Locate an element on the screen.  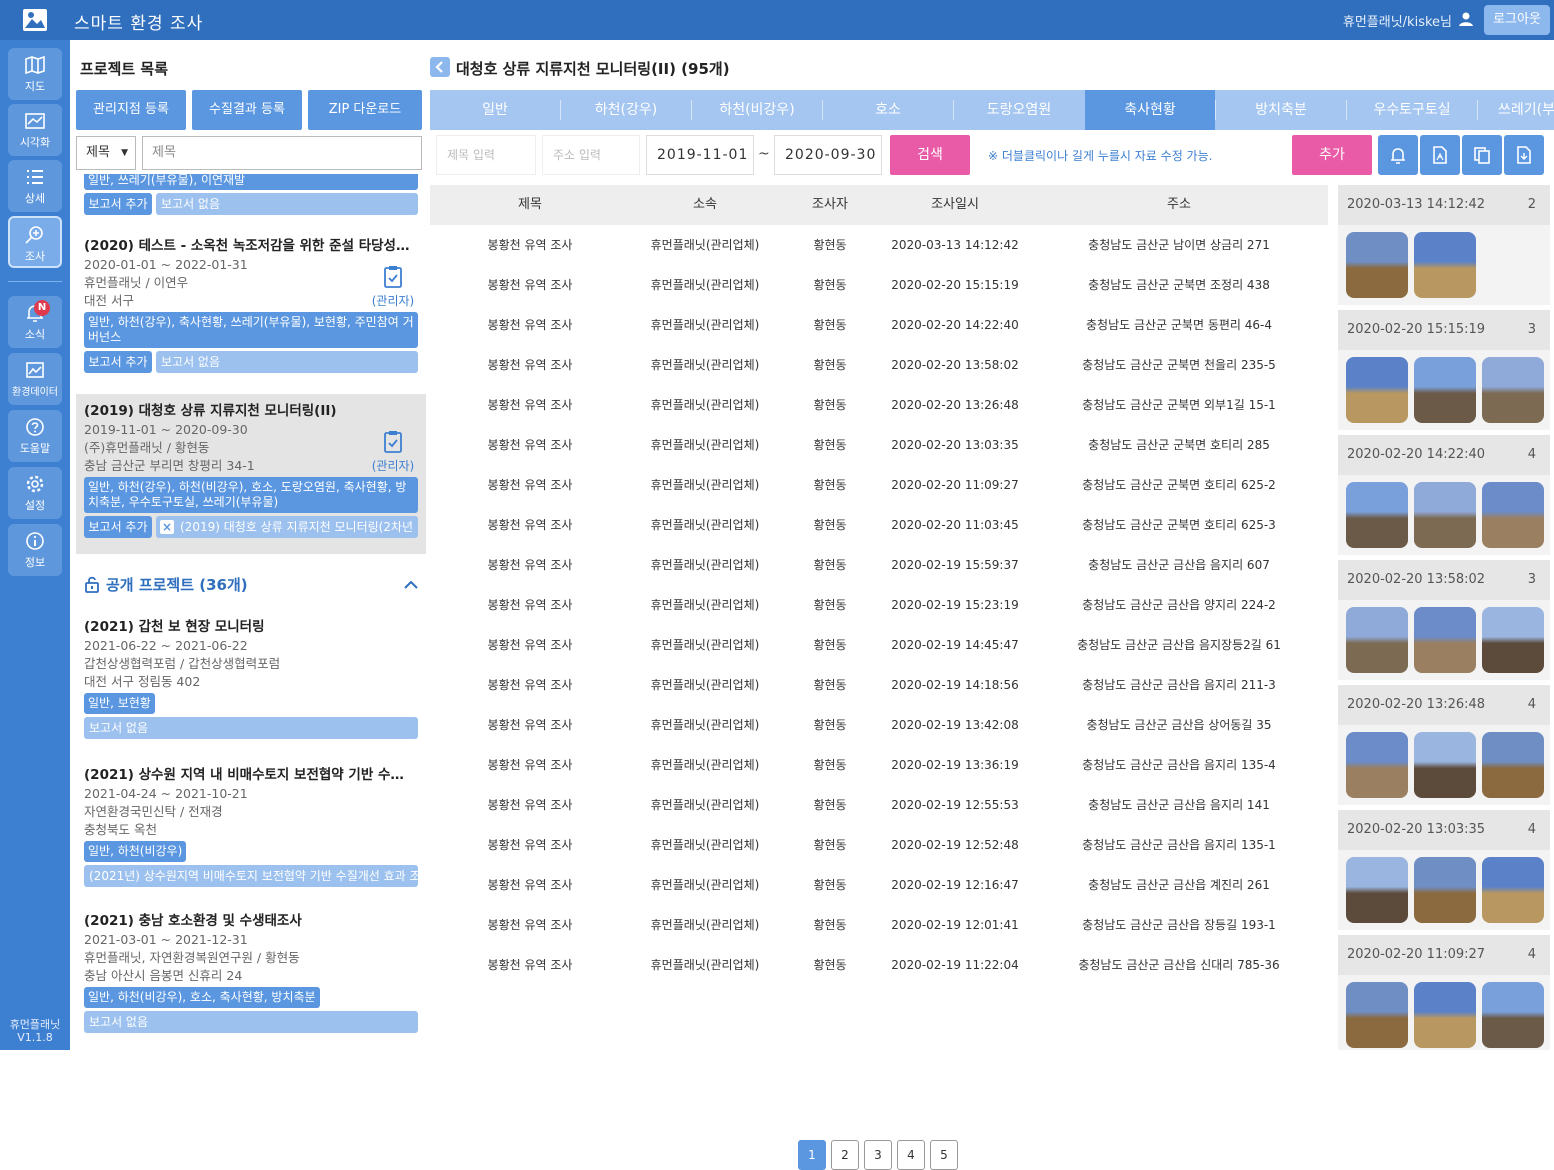
copy-button is located at coordinates (1482, 155).